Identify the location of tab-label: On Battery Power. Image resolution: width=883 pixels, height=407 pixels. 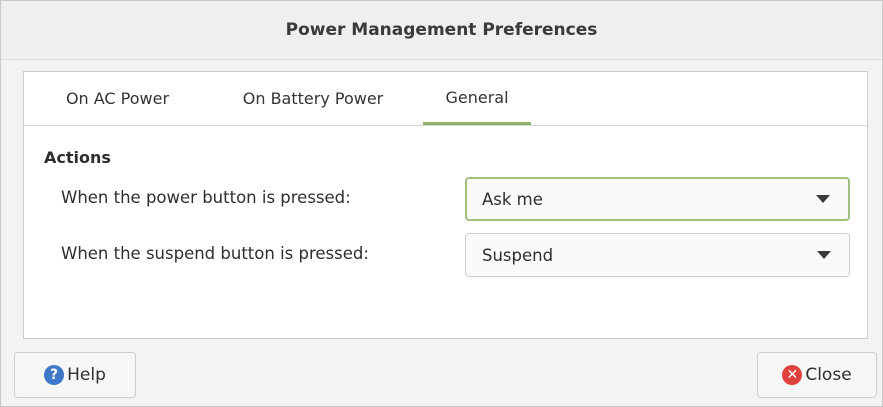
(313, 98).